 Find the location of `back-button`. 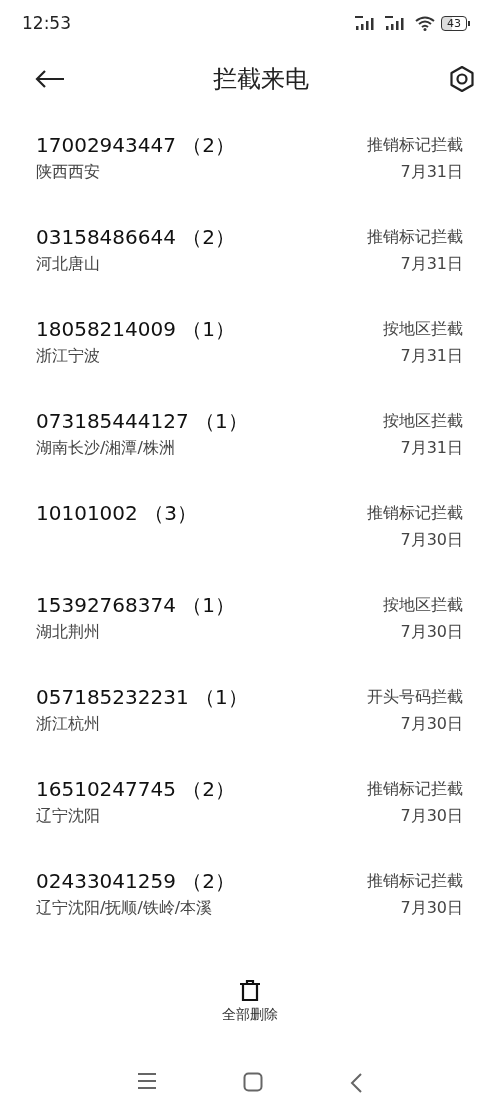

back-button is located at coordinates (50, 79).